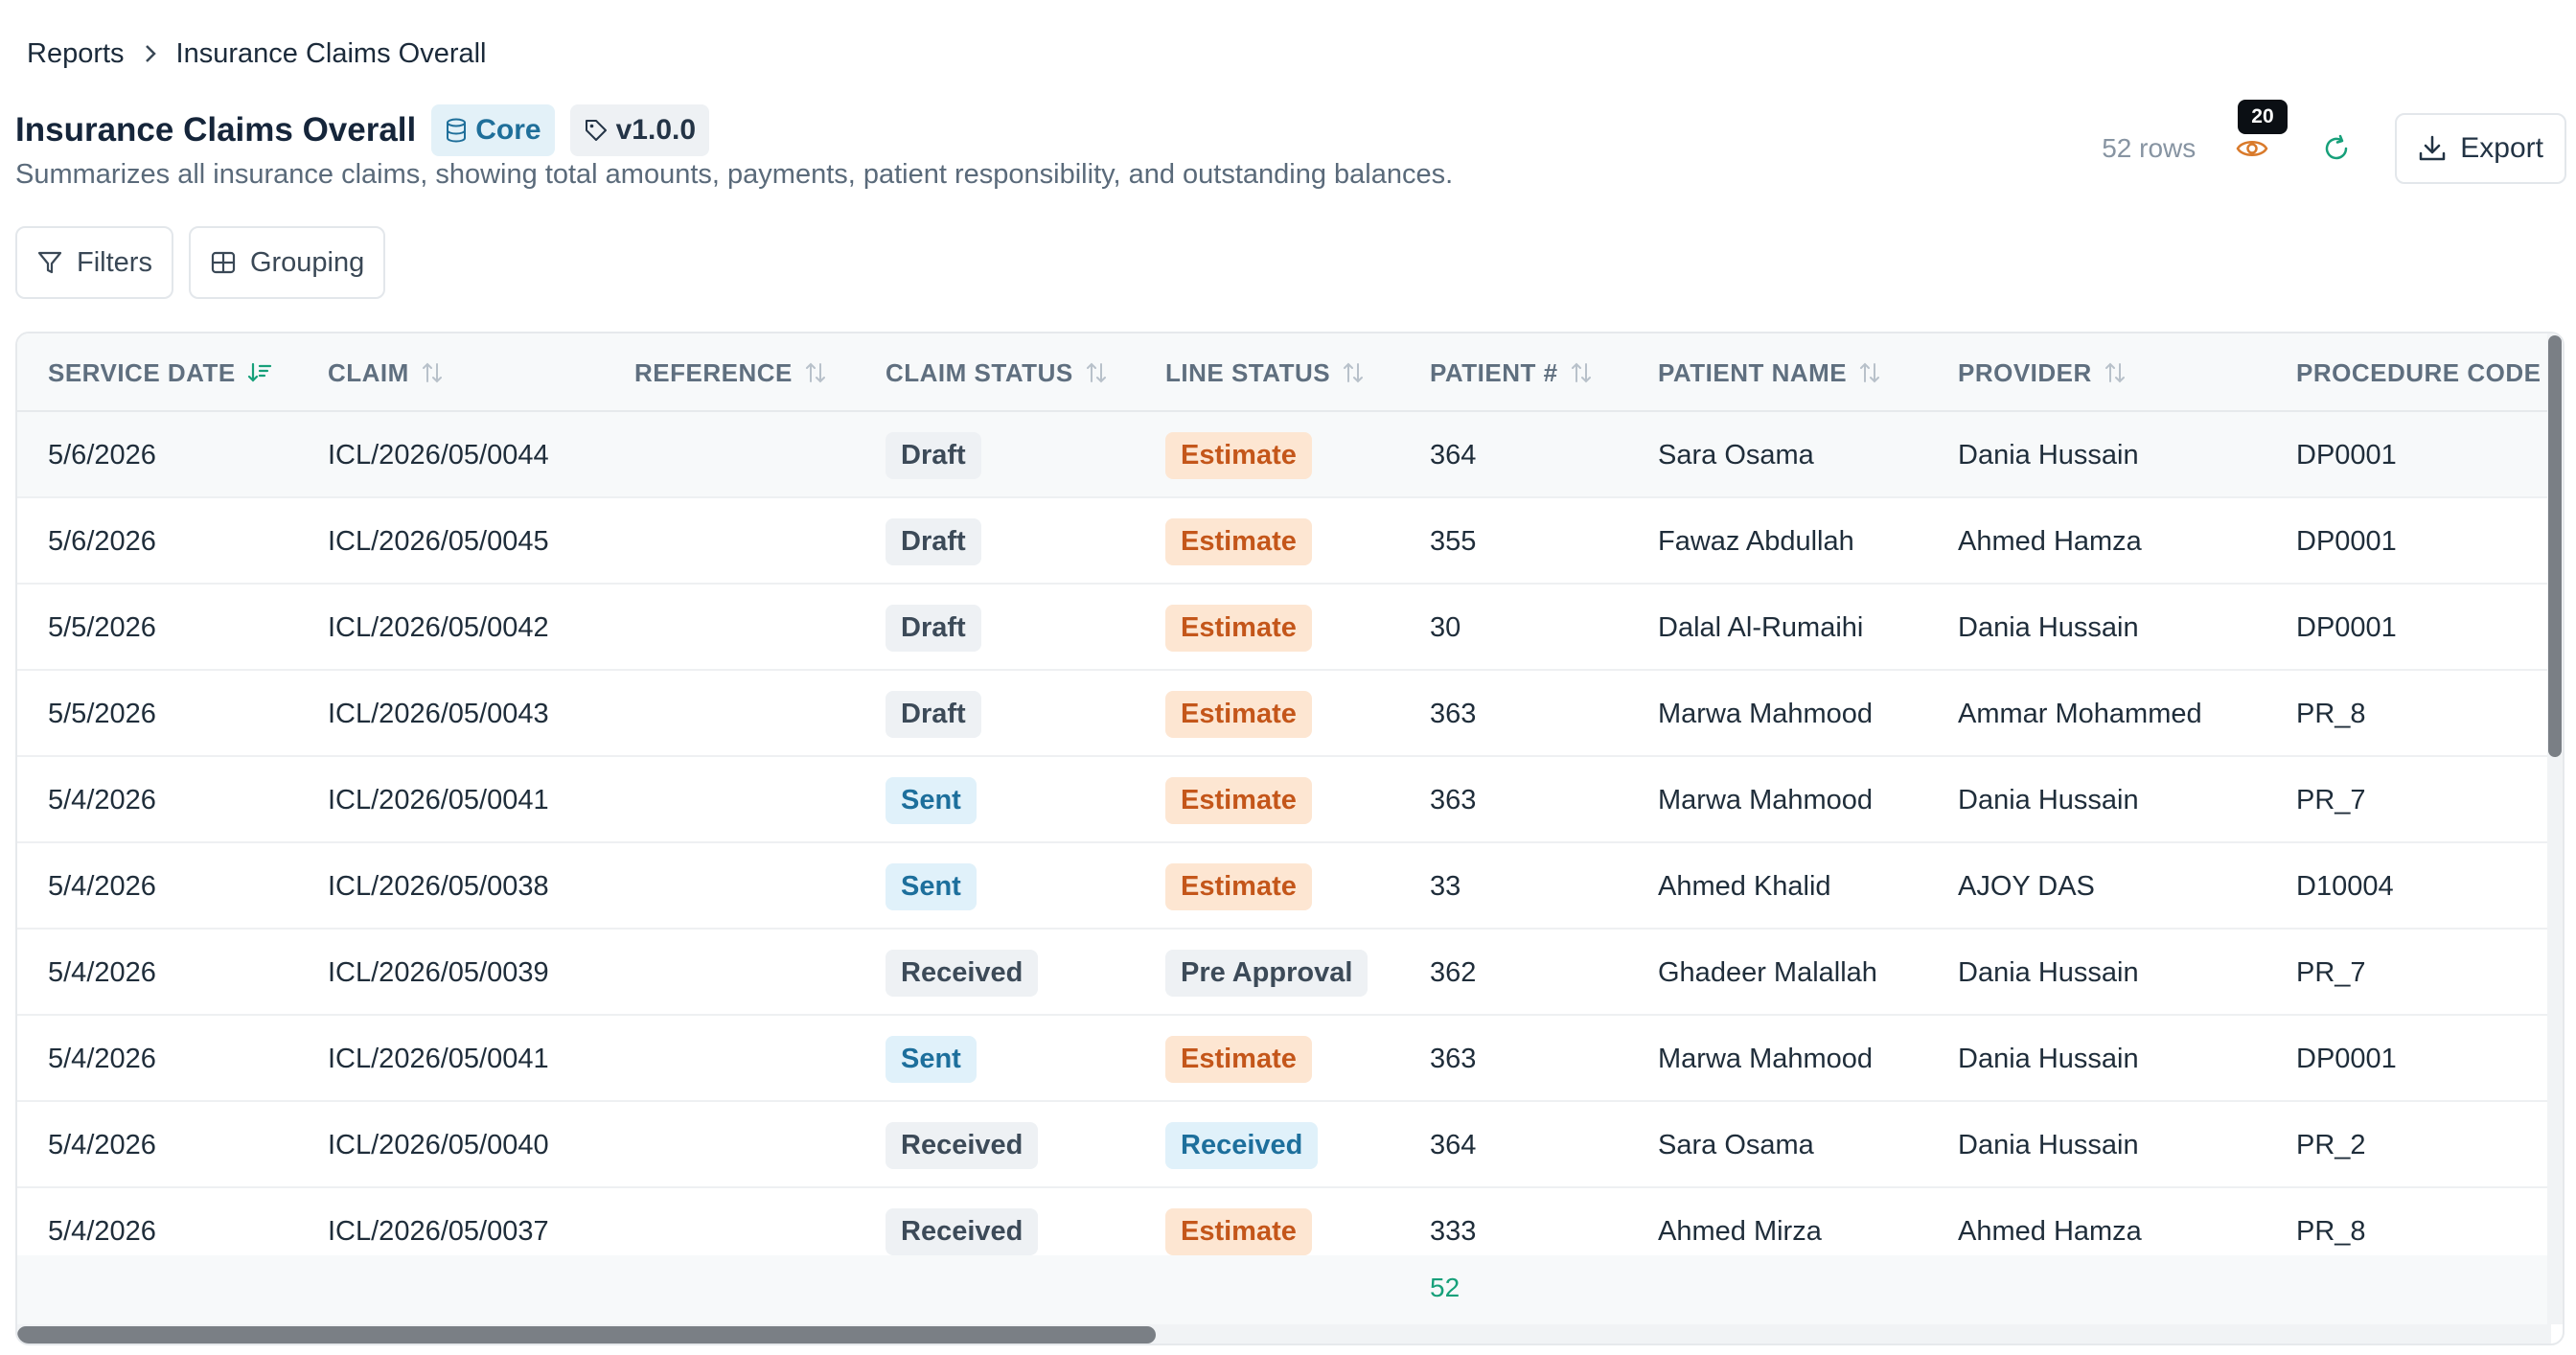  What do you see at coordinates (962, 1231) in the screenshot?
I see `claim-status-badge: Received` at bounding box center [962, 1231].